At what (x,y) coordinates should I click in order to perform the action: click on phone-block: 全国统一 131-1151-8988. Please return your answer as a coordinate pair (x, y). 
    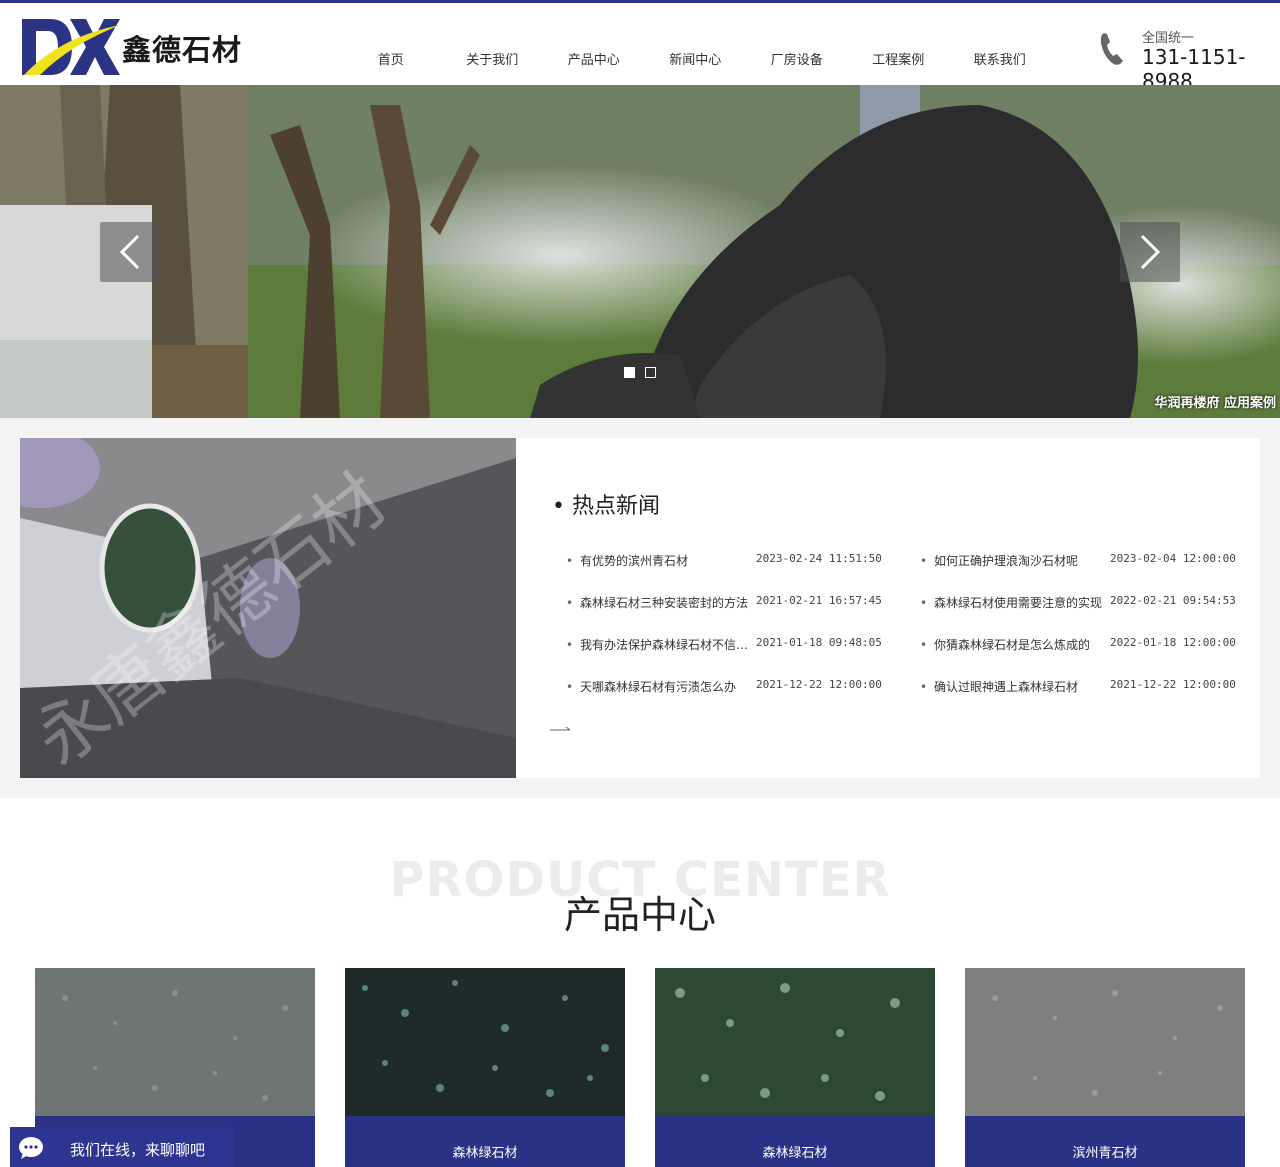
    Looking at the image, I should click on (1189, 59).